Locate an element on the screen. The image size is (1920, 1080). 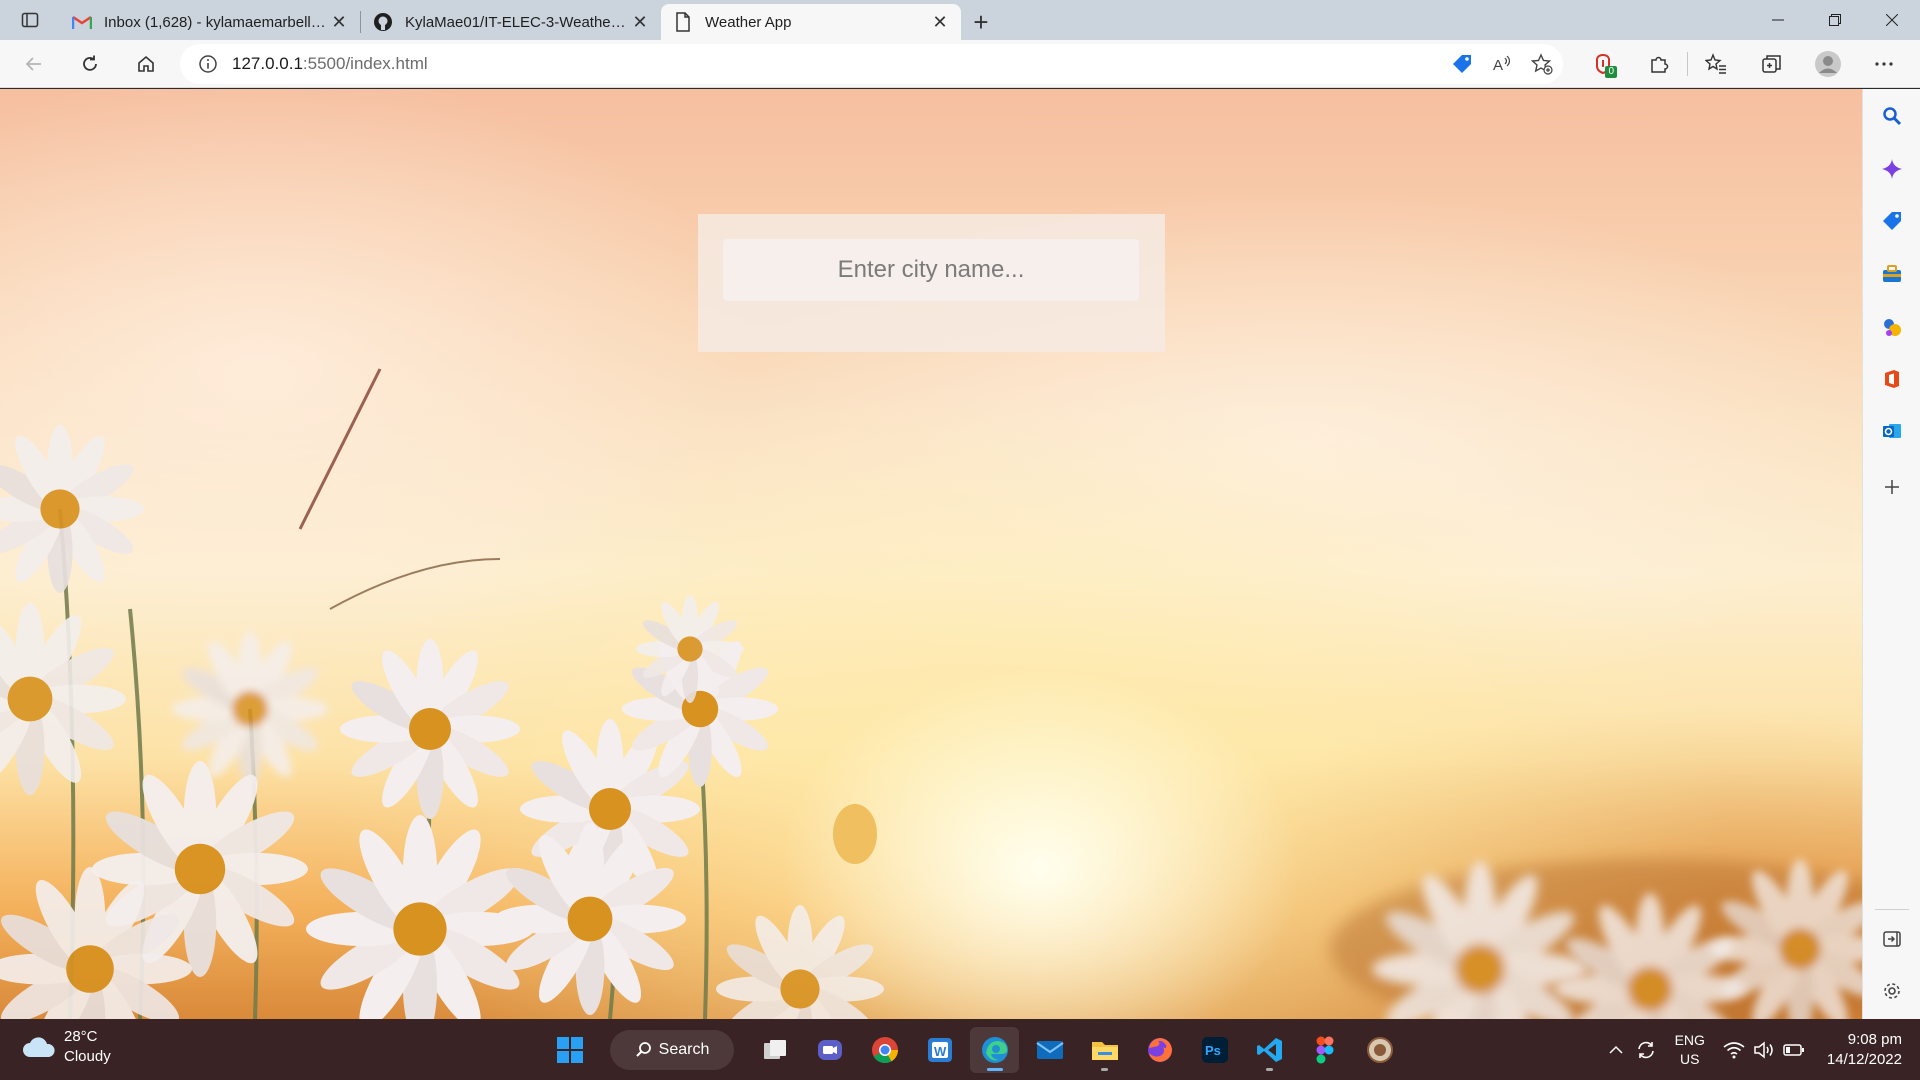
chrome-icon is located at coordinates (884, 1050).